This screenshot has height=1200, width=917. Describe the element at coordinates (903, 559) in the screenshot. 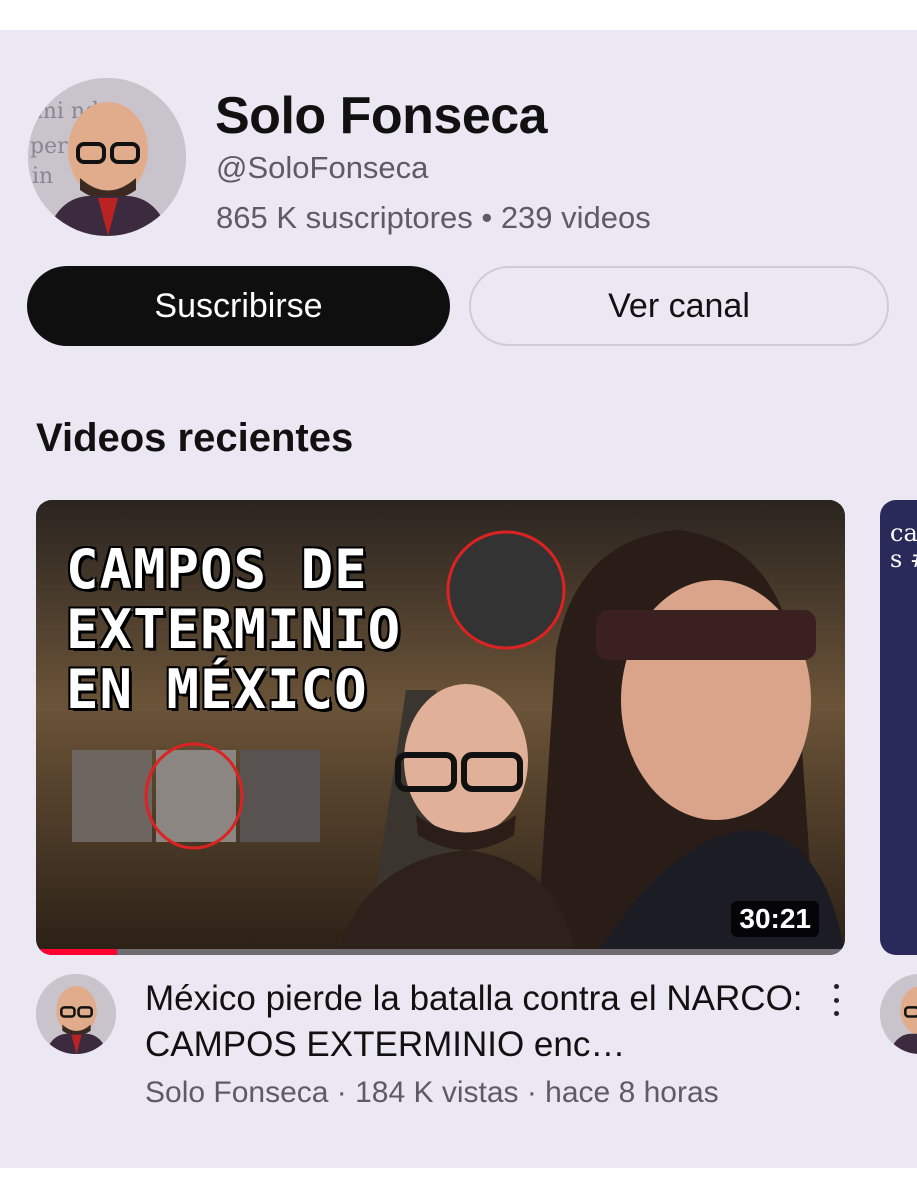

I see `next-thumbnail-caption-line: s #` at that location.